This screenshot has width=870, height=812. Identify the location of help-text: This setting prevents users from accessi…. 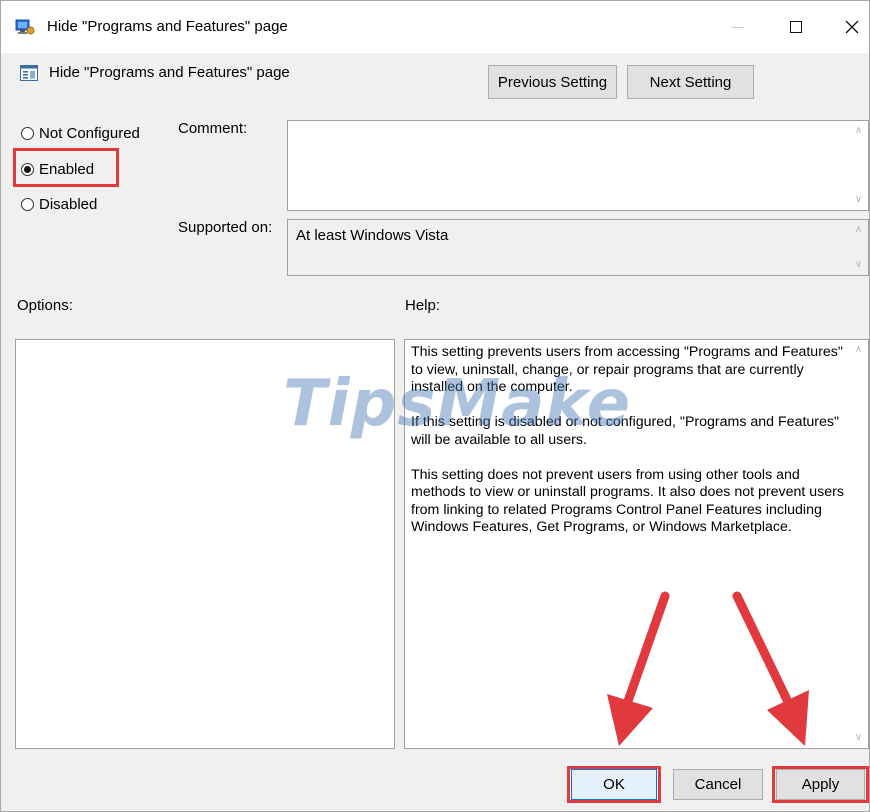
(630, 449).